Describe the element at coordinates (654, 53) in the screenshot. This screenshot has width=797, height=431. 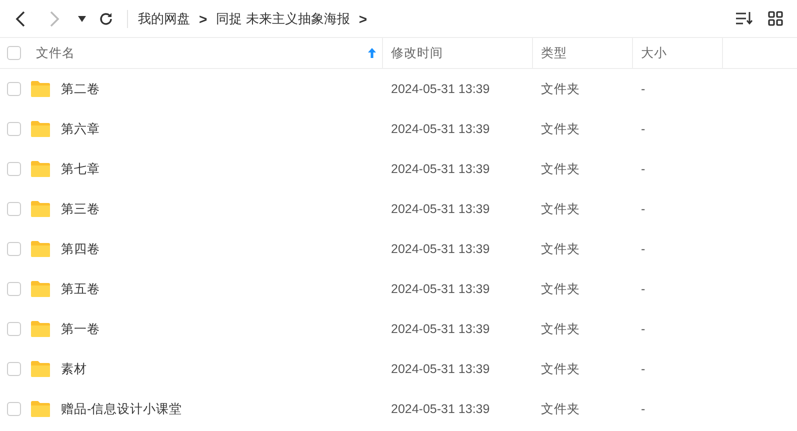
I see `column-header: 大小` at that location.